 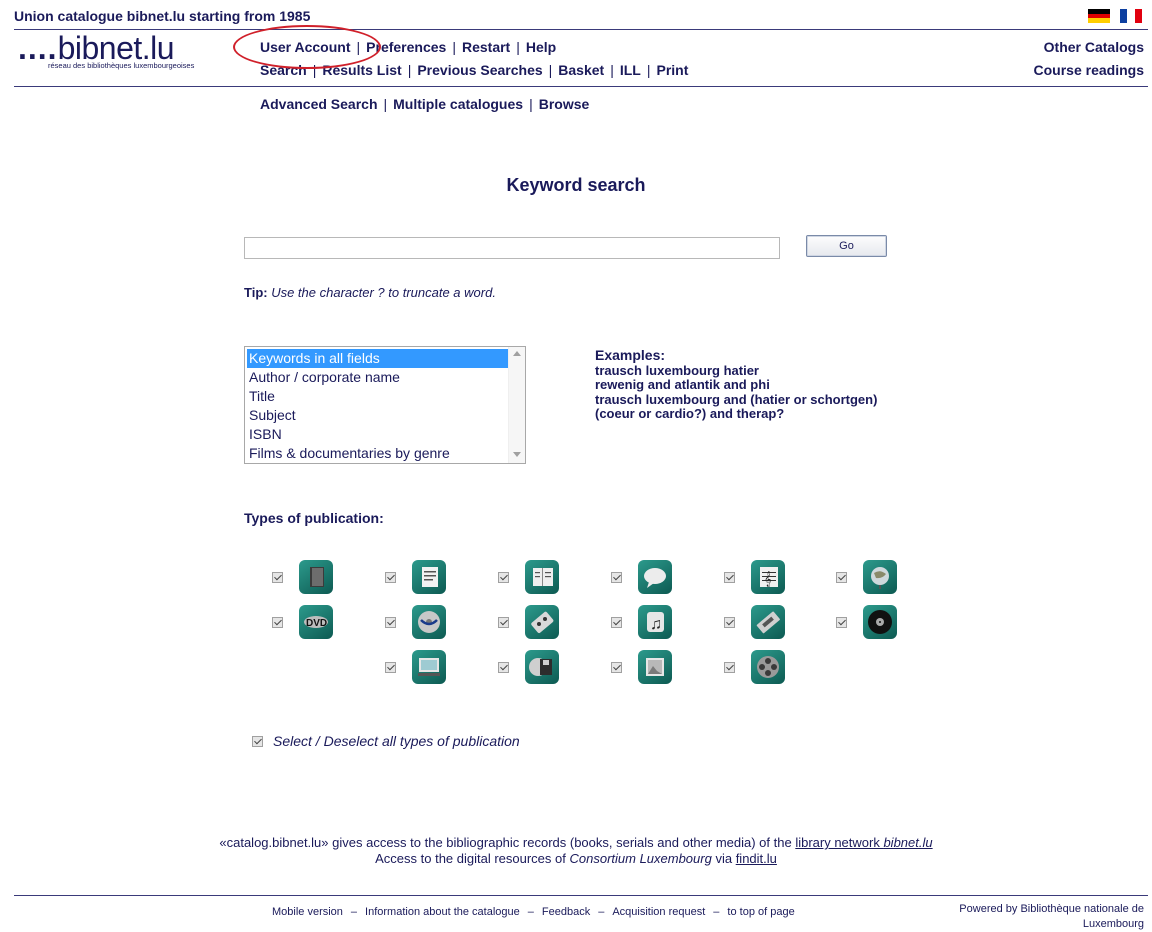 I want to click on nav-divider, so click(x=581, y=86).